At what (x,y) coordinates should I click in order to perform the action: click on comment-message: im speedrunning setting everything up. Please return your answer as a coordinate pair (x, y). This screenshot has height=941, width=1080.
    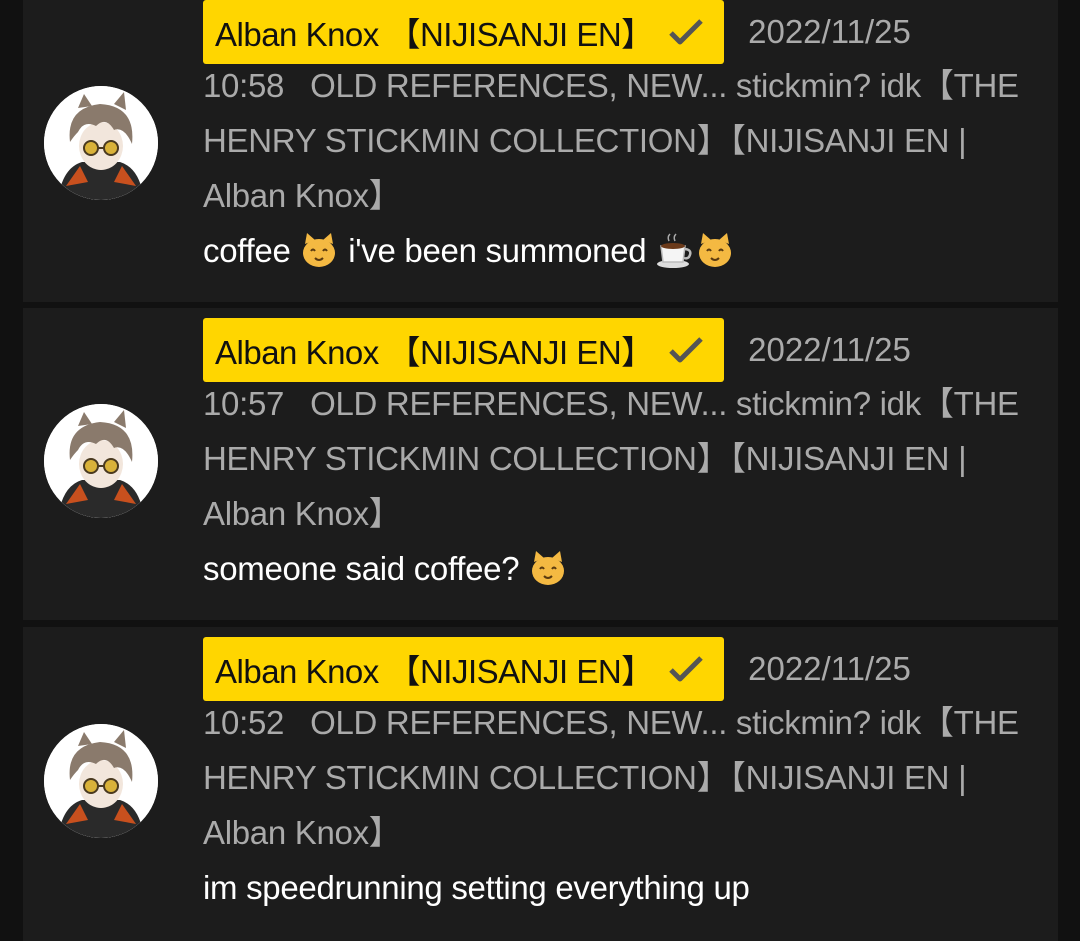
    Looking at the image, I should click on (623, 887).